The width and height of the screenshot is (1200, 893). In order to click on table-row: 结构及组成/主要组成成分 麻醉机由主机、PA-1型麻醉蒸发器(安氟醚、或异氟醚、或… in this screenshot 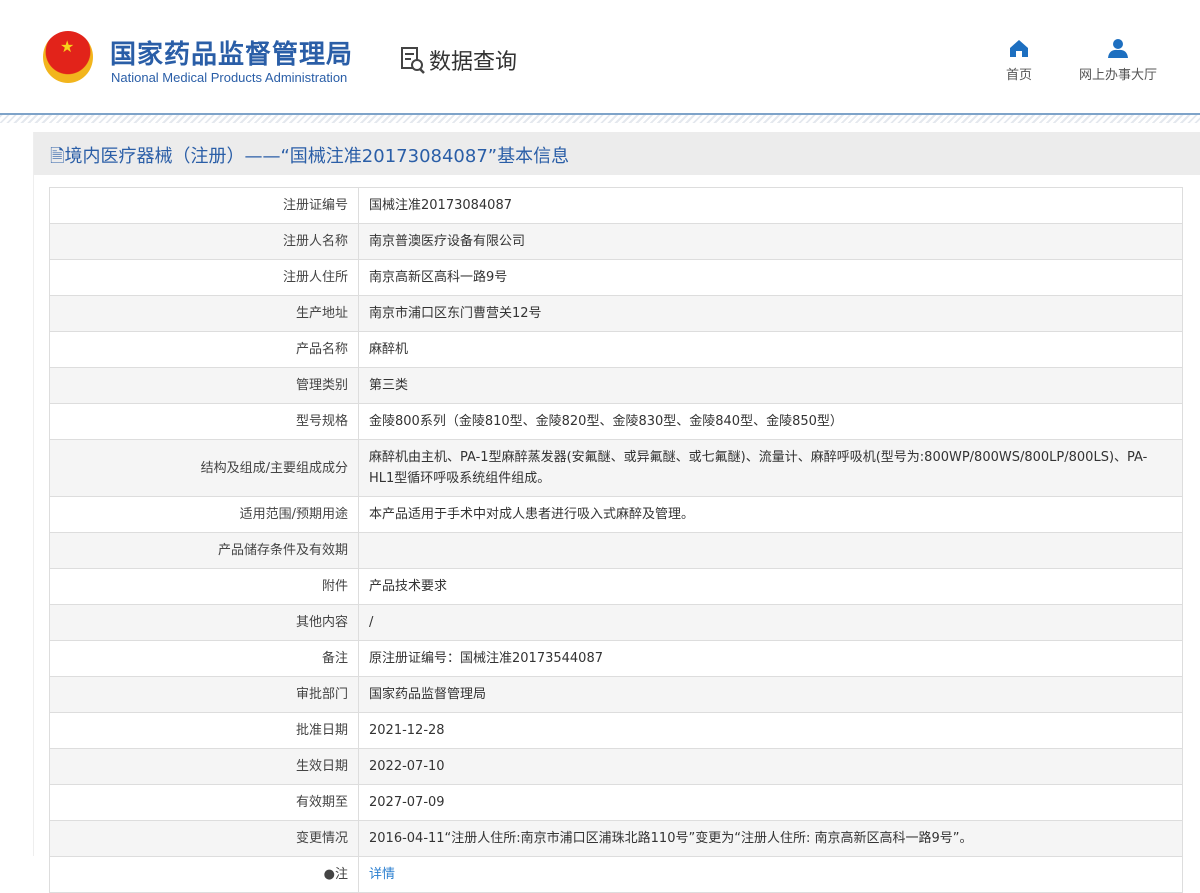, I will do `click(616, 468)`.